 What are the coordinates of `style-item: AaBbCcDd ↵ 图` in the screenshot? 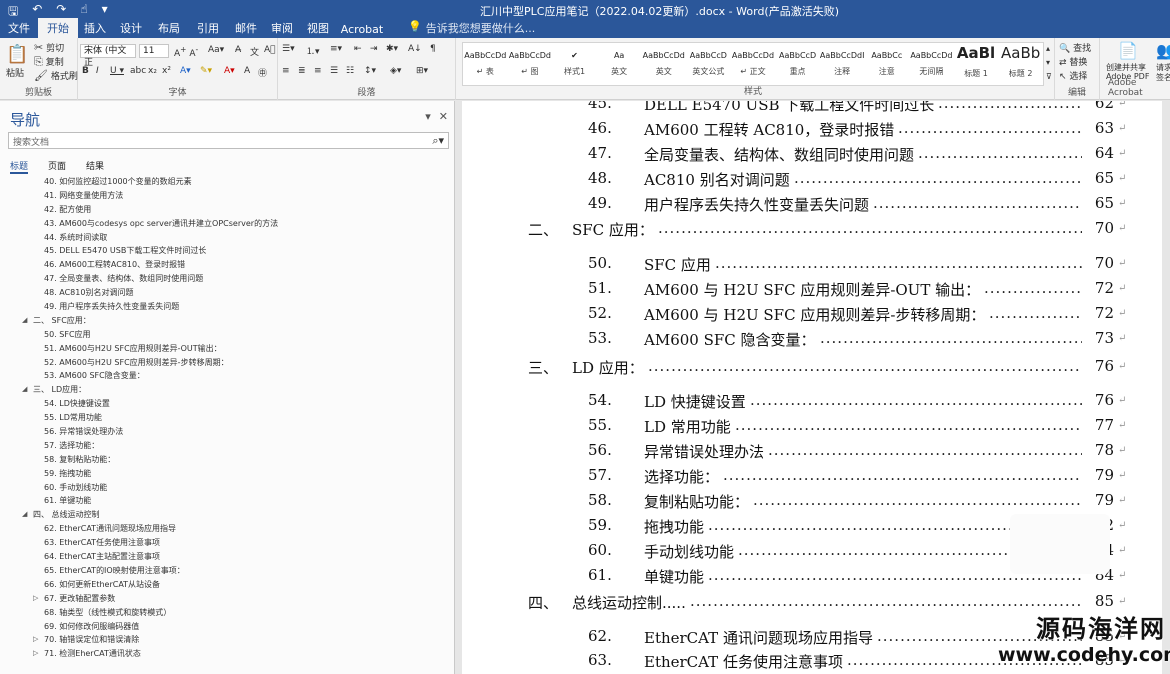 It's located at (530, 64).